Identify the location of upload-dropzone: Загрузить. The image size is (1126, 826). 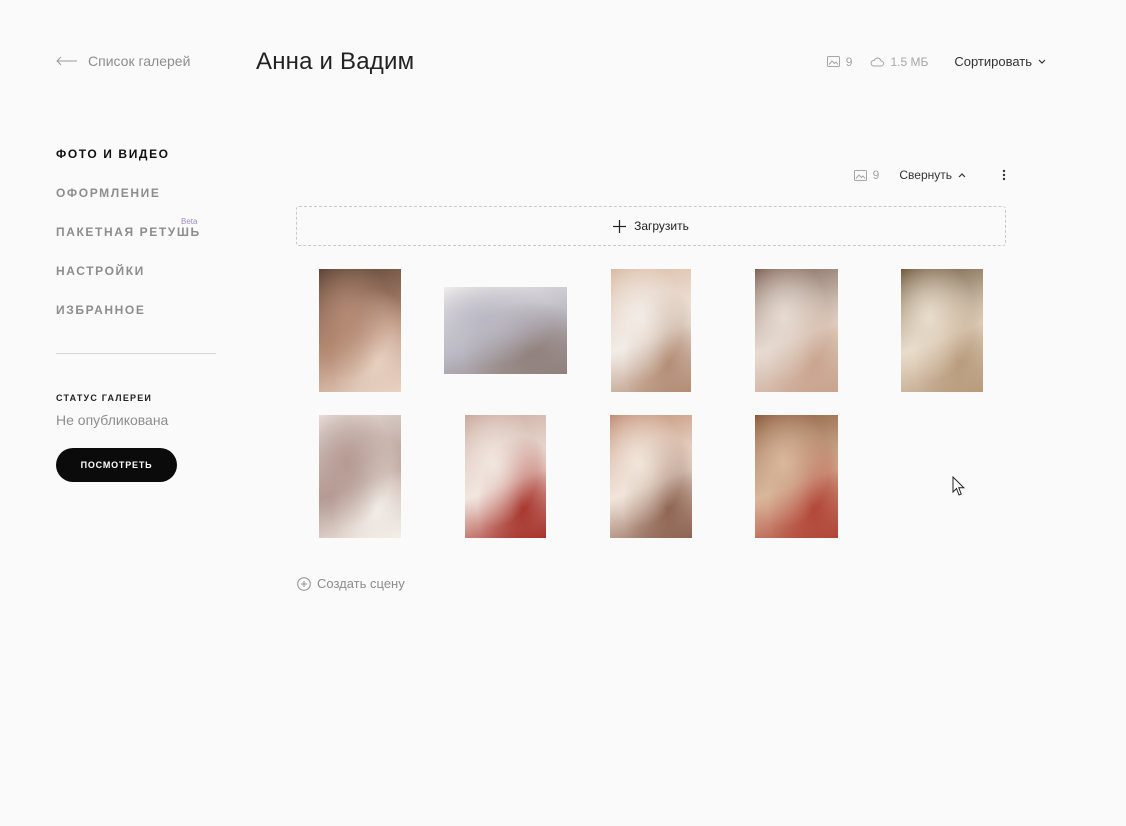
(651, 226).